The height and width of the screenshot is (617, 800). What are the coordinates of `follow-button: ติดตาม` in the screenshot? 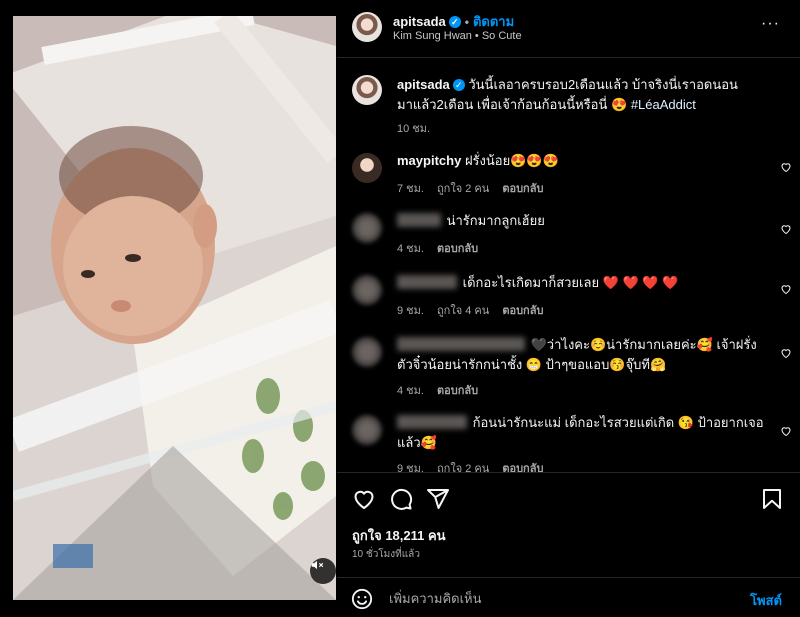 It's located at (493, 21).